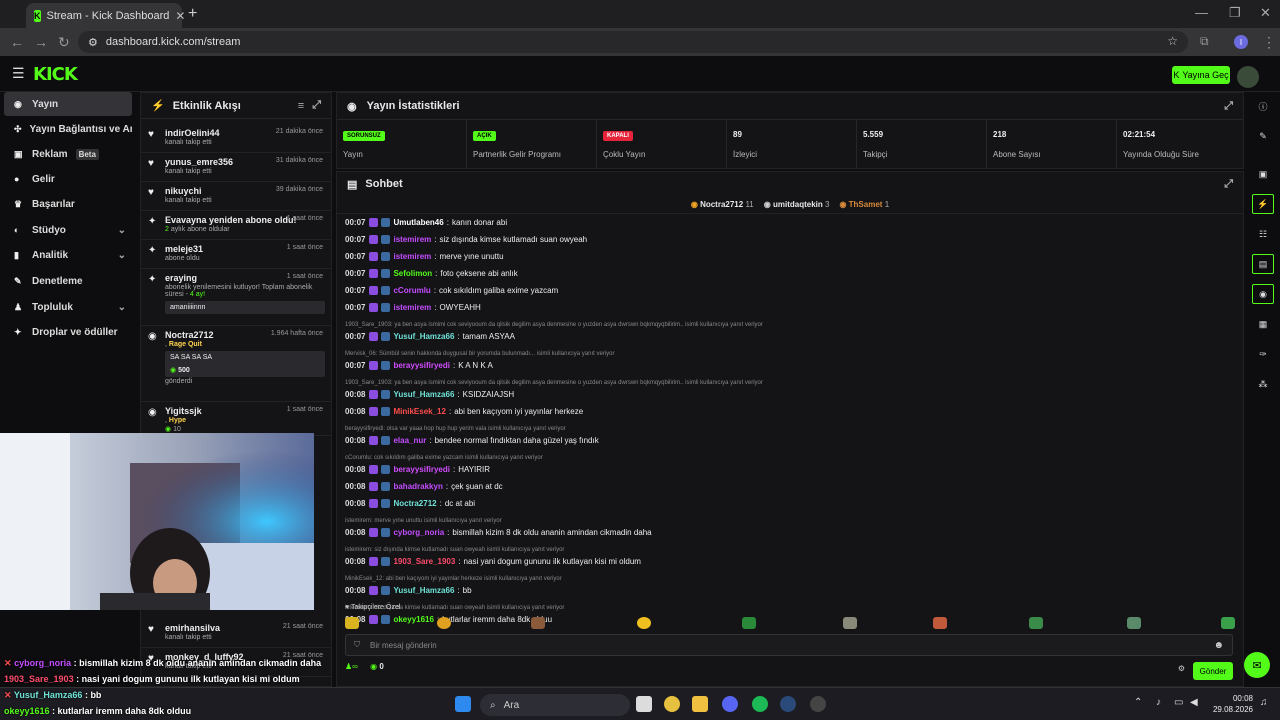  Describe the element at coordinates (105, 15) in the screenshot. I see `browser-tab: K Stream - Kick Dashboard ✕` at that location.